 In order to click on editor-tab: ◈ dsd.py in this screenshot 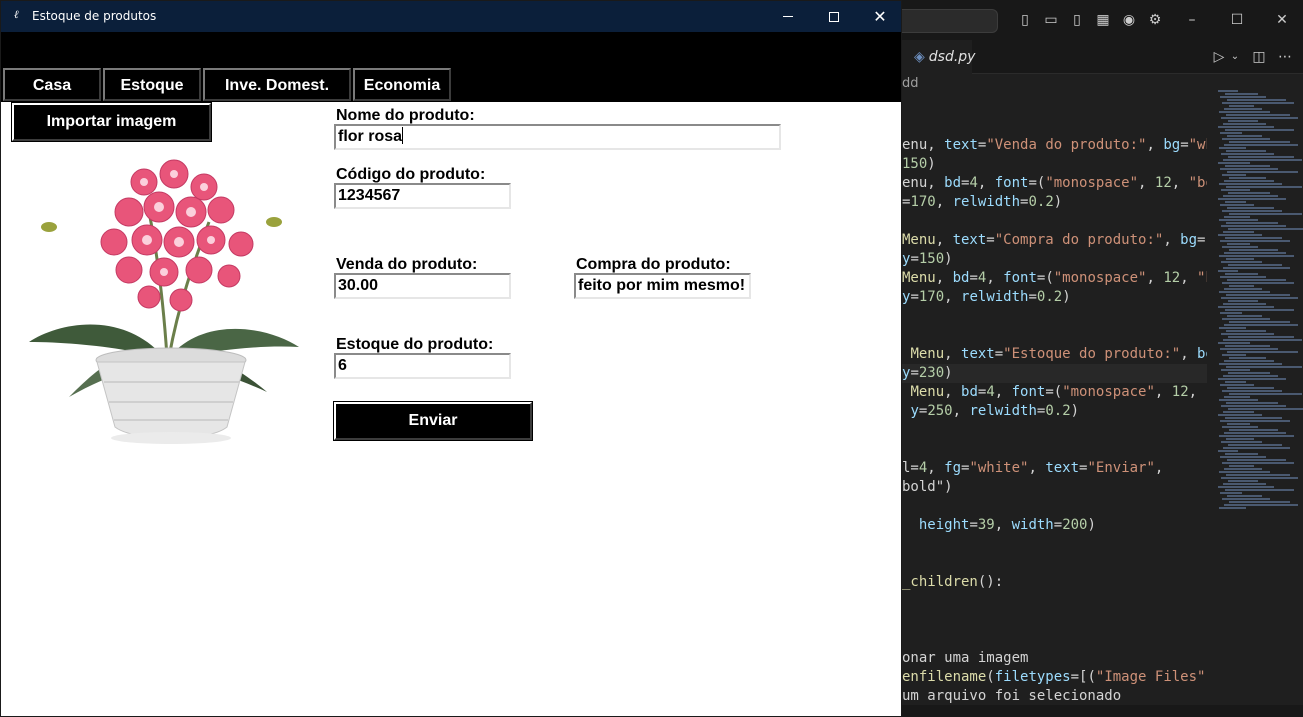, I will do `click(938, 57)`.